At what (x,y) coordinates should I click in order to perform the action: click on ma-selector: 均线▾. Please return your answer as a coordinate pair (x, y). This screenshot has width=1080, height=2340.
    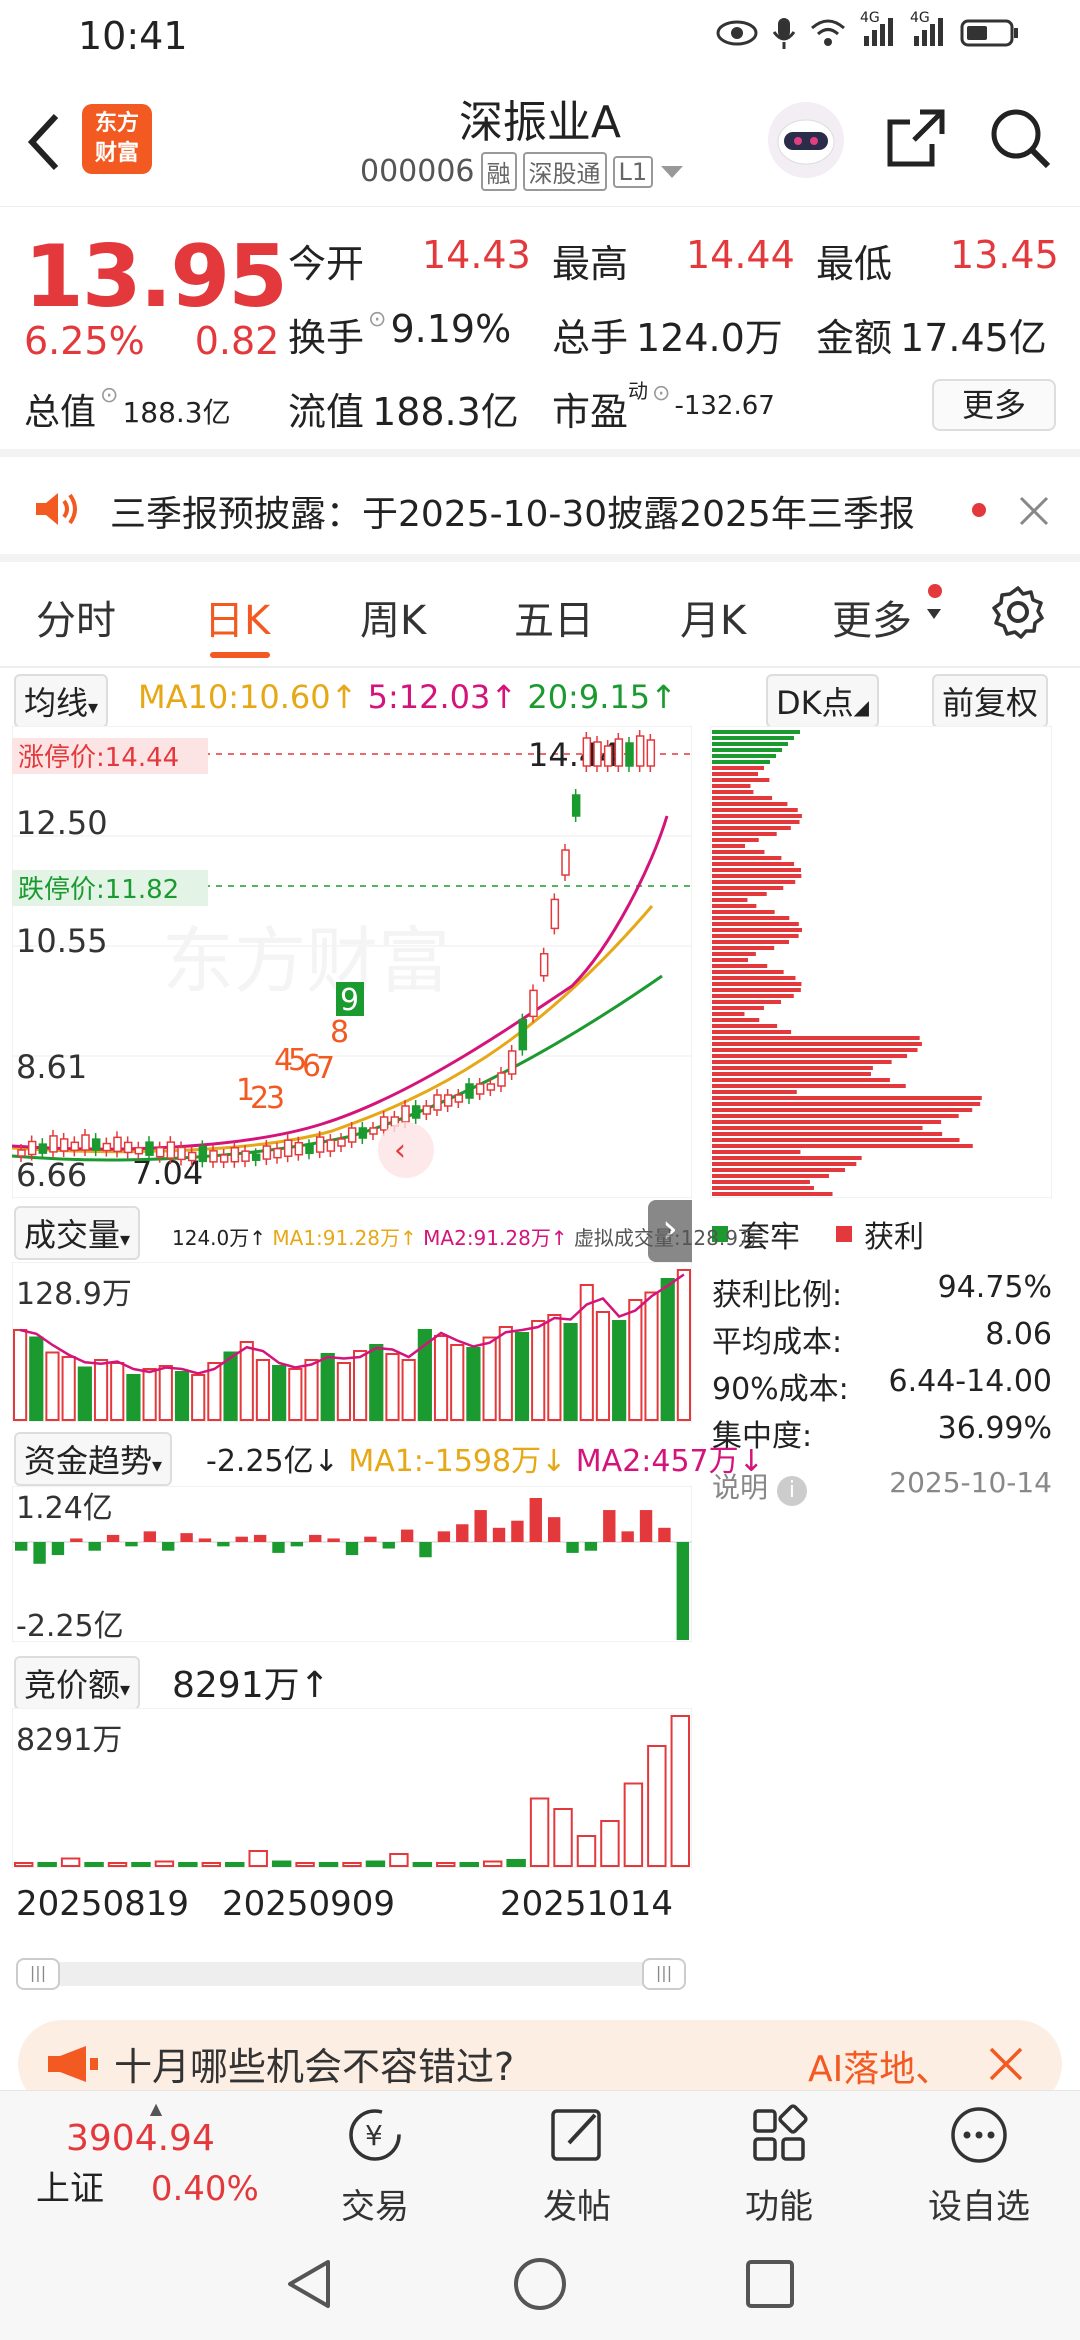
    Looking at the image, I should click on (61, 701).